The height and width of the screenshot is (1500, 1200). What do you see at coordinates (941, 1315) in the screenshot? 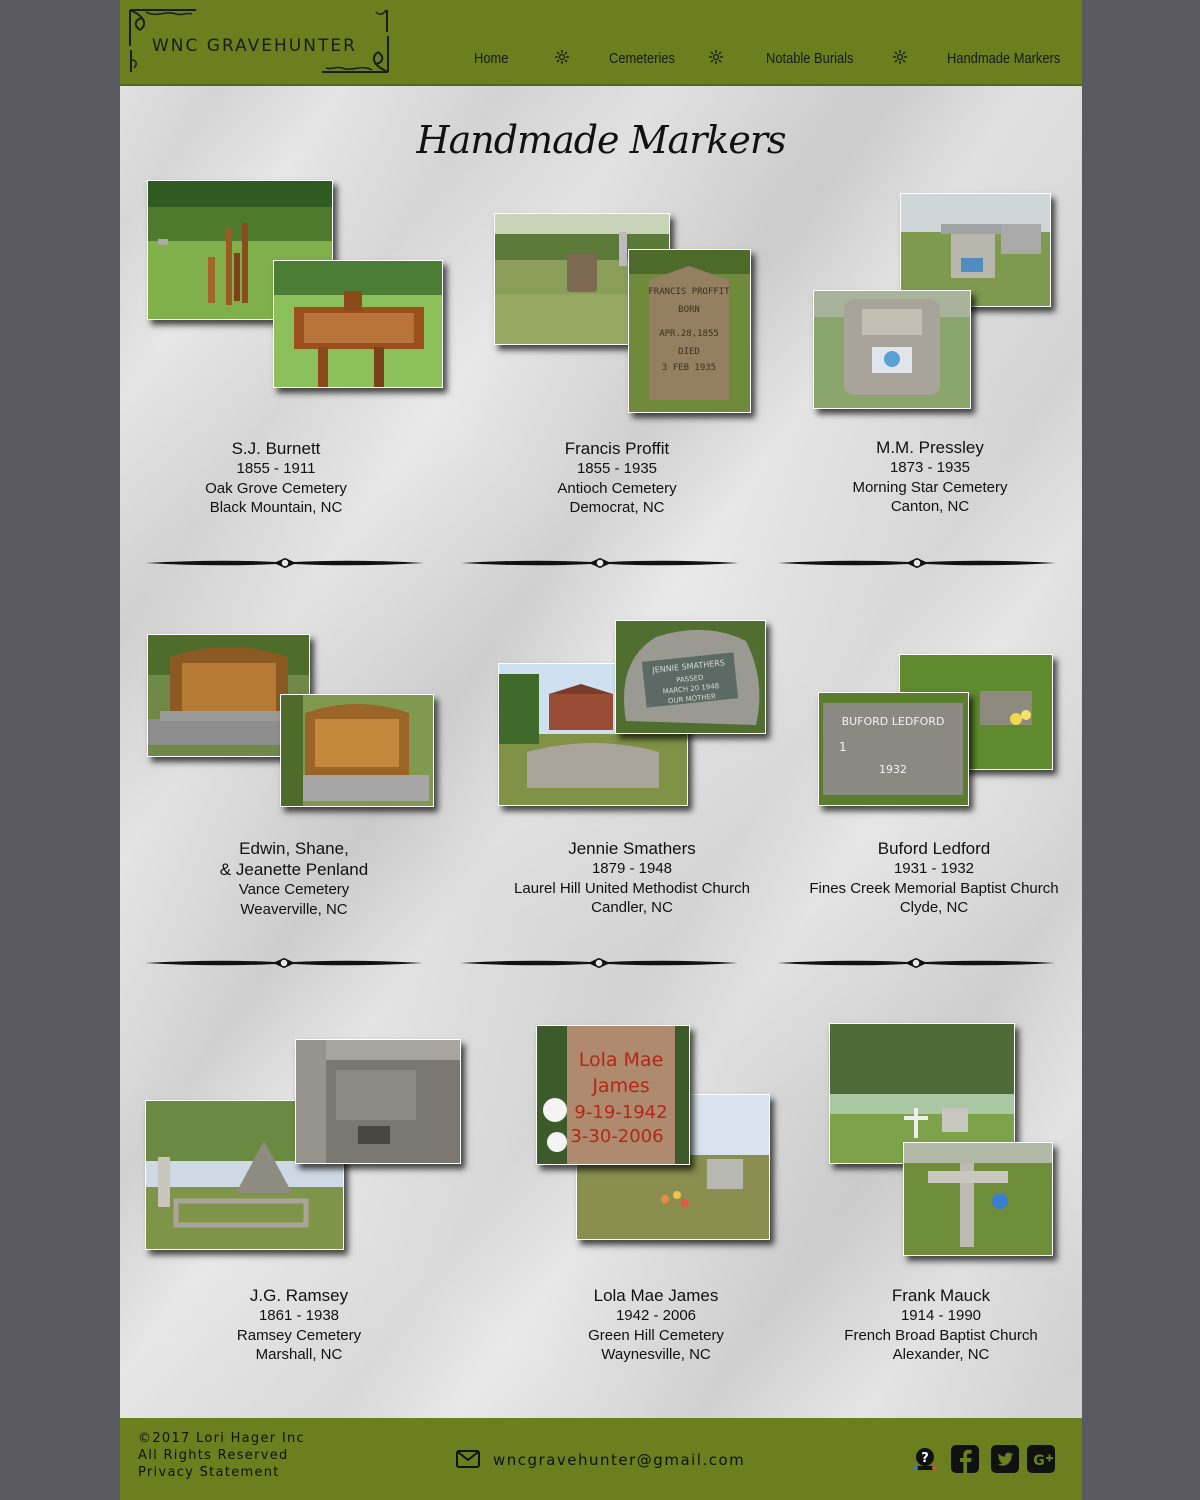
I see `marker-years: 1914 - 1990` at bounding box center [941, 1315].